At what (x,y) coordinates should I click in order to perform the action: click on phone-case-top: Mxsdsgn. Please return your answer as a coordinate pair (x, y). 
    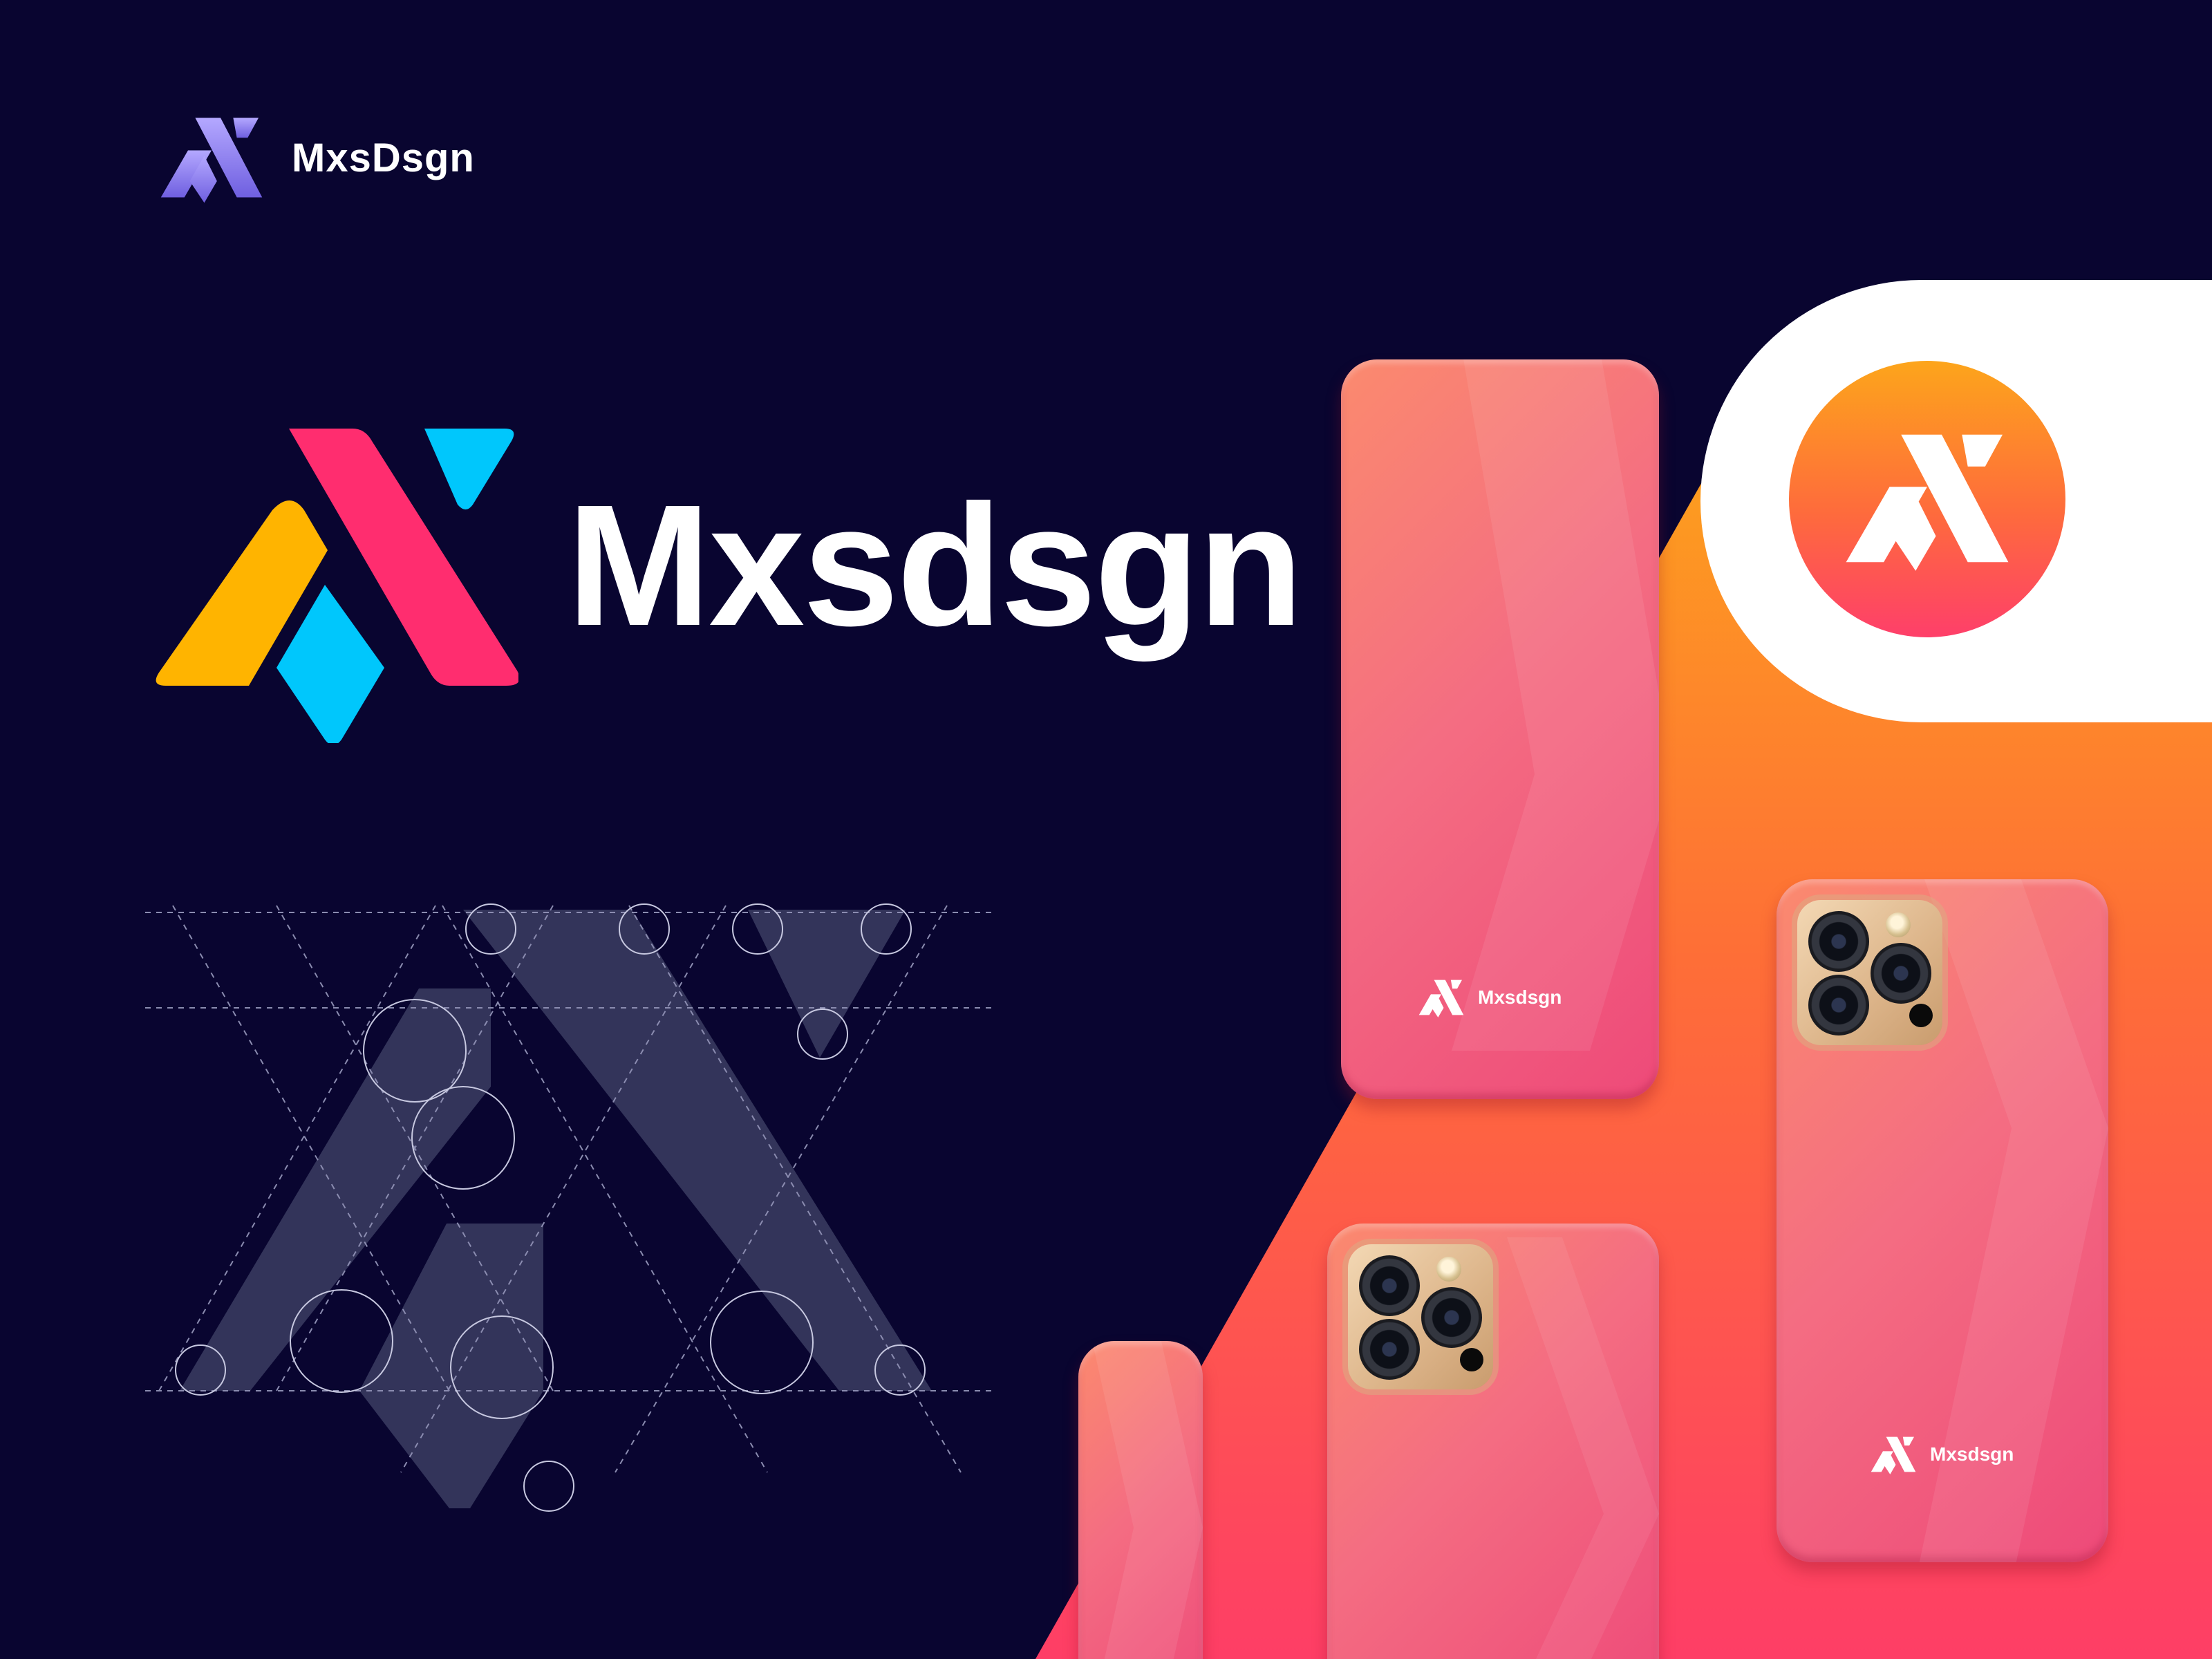
    Looking at the image, I should click on (1500, 729).